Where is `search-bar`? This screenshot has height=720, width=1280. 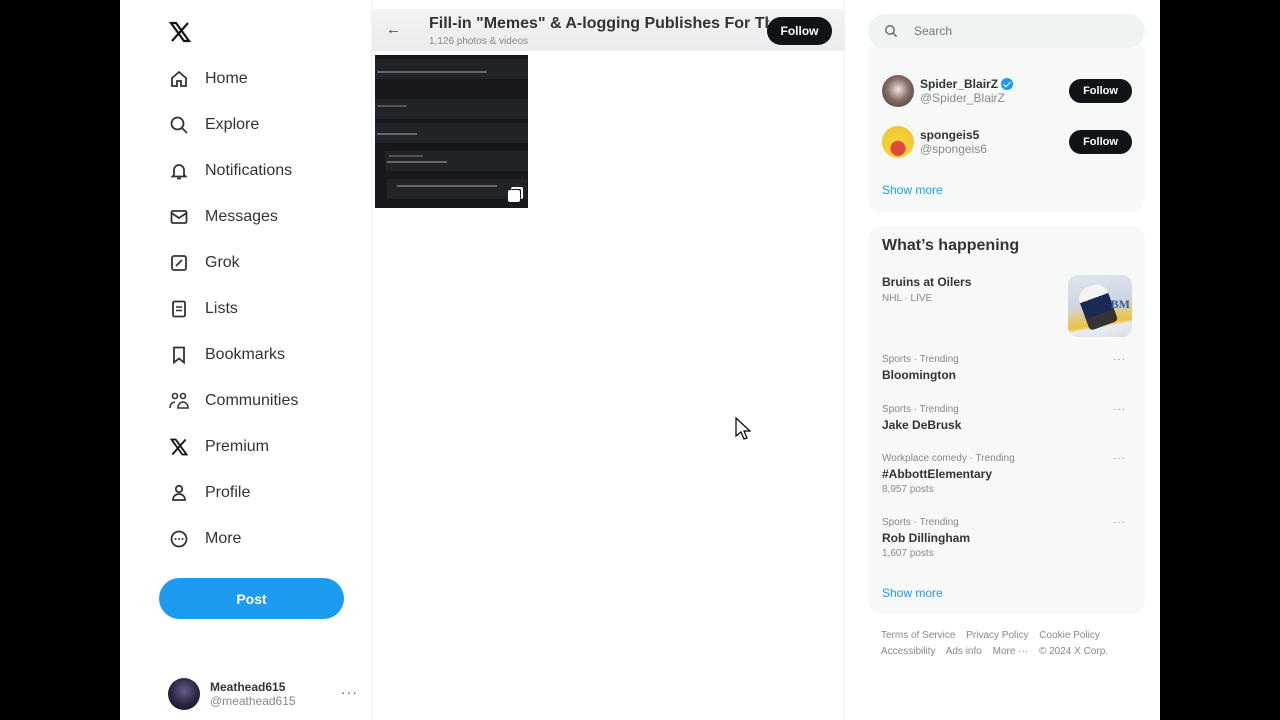
search-bar is located at coordinates (1006, 31).